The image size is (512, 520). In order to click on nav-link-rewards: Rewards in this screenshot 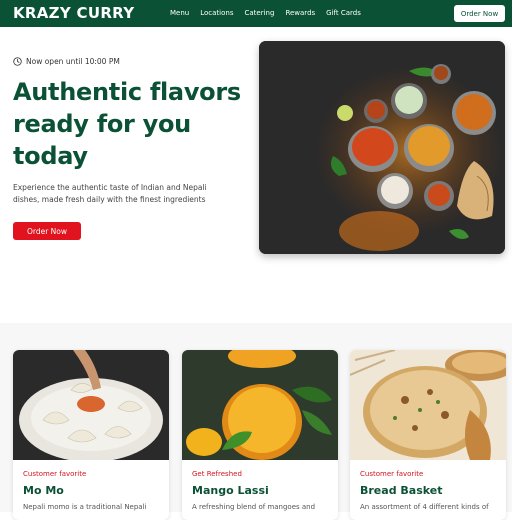, I will do `click(300, 13)`.